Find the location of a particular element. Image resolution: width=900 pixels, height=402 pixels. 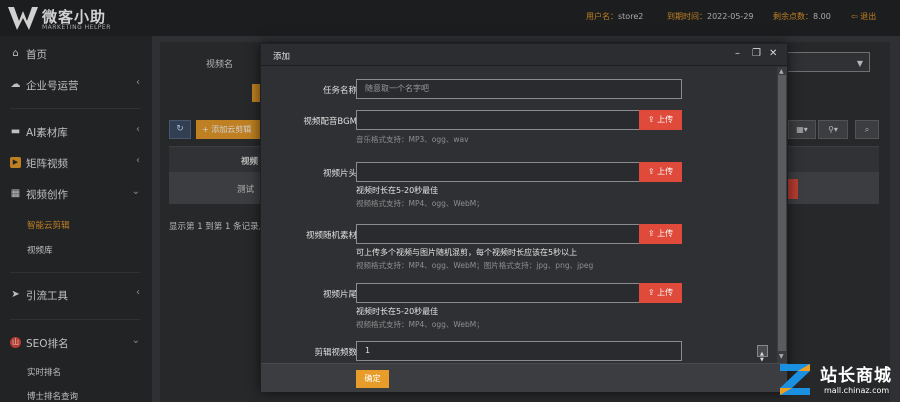

clip-count-input: 1 ▲ ▼ is located at coordinates (562, 352).